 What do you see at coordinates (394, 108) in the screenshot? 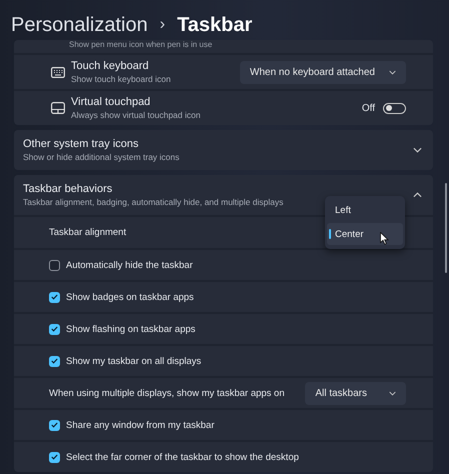
I see `toggle-switch` at bounding box center [394, 108].